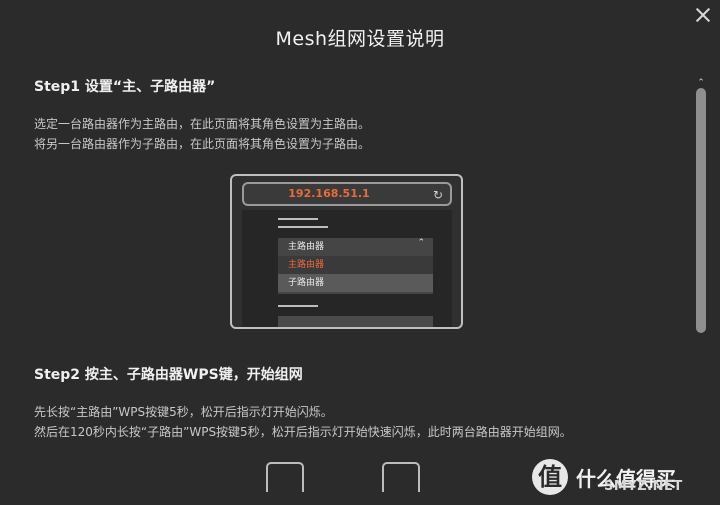 The width and height of the screenshot is (720, 505). Describe the element at coordinates (285, 477) in the screenshot. I see `main-router-icon` at that location.